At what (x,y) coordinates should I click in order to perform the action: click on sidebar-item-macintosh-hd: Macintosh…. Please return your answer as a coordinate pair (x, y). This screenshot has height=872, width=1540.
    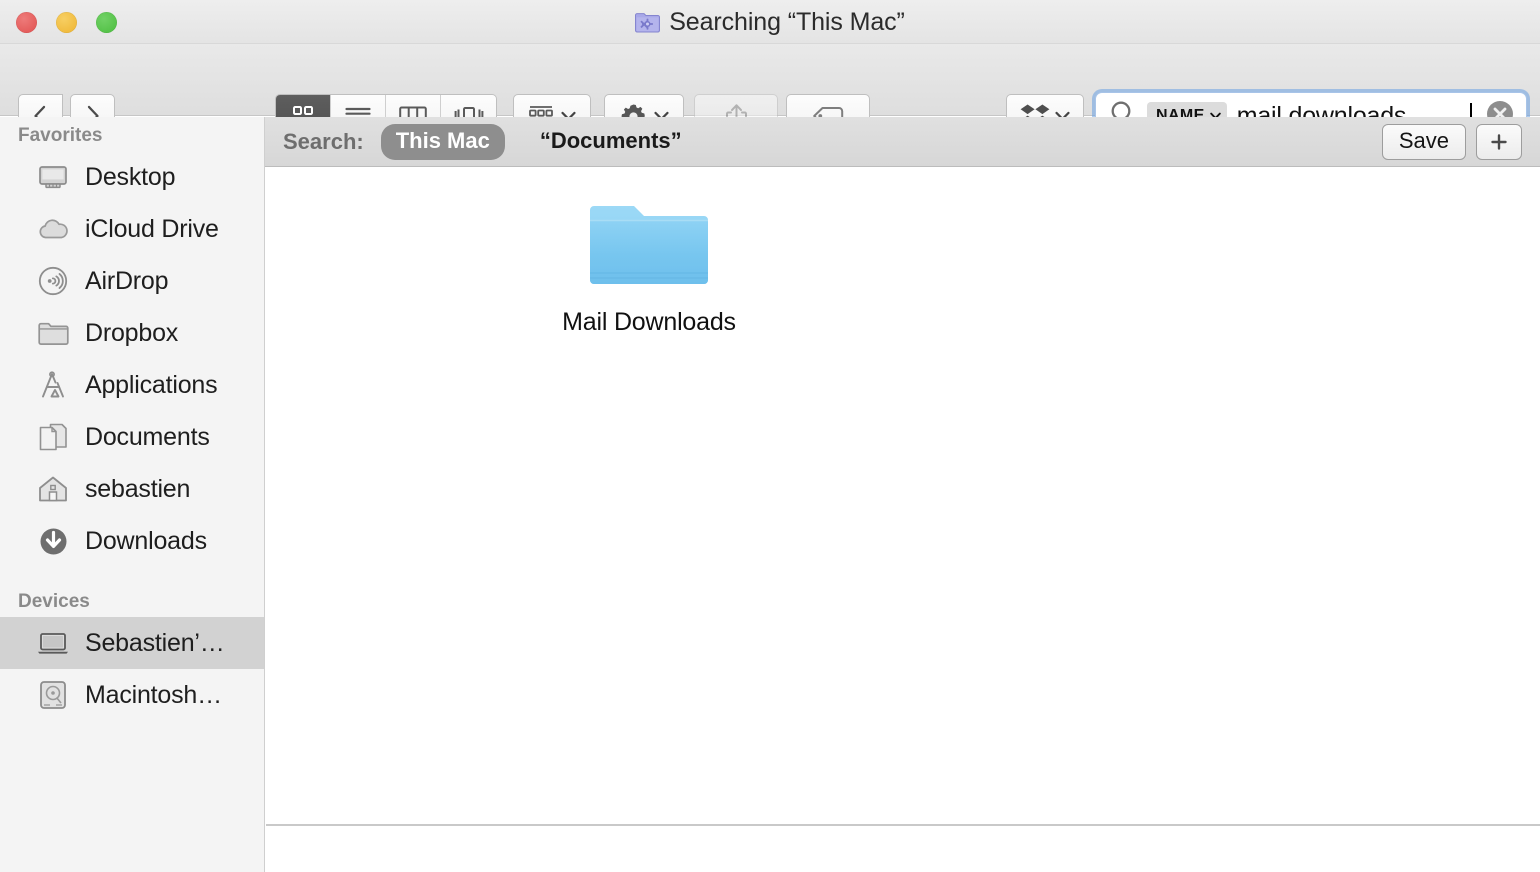
    Looking at the image, I should click on (132, 695).